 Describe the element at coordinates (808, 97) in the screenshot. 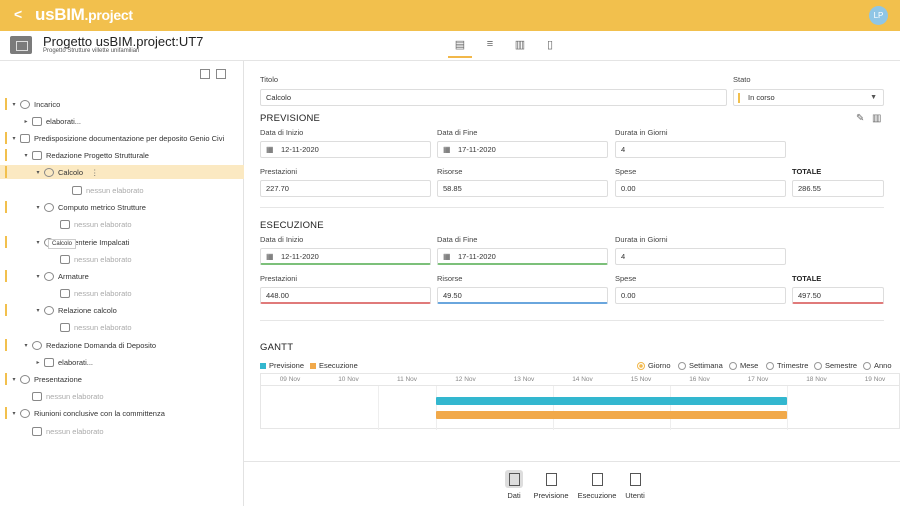

I see `stato-select: In corso ▼` at that location.